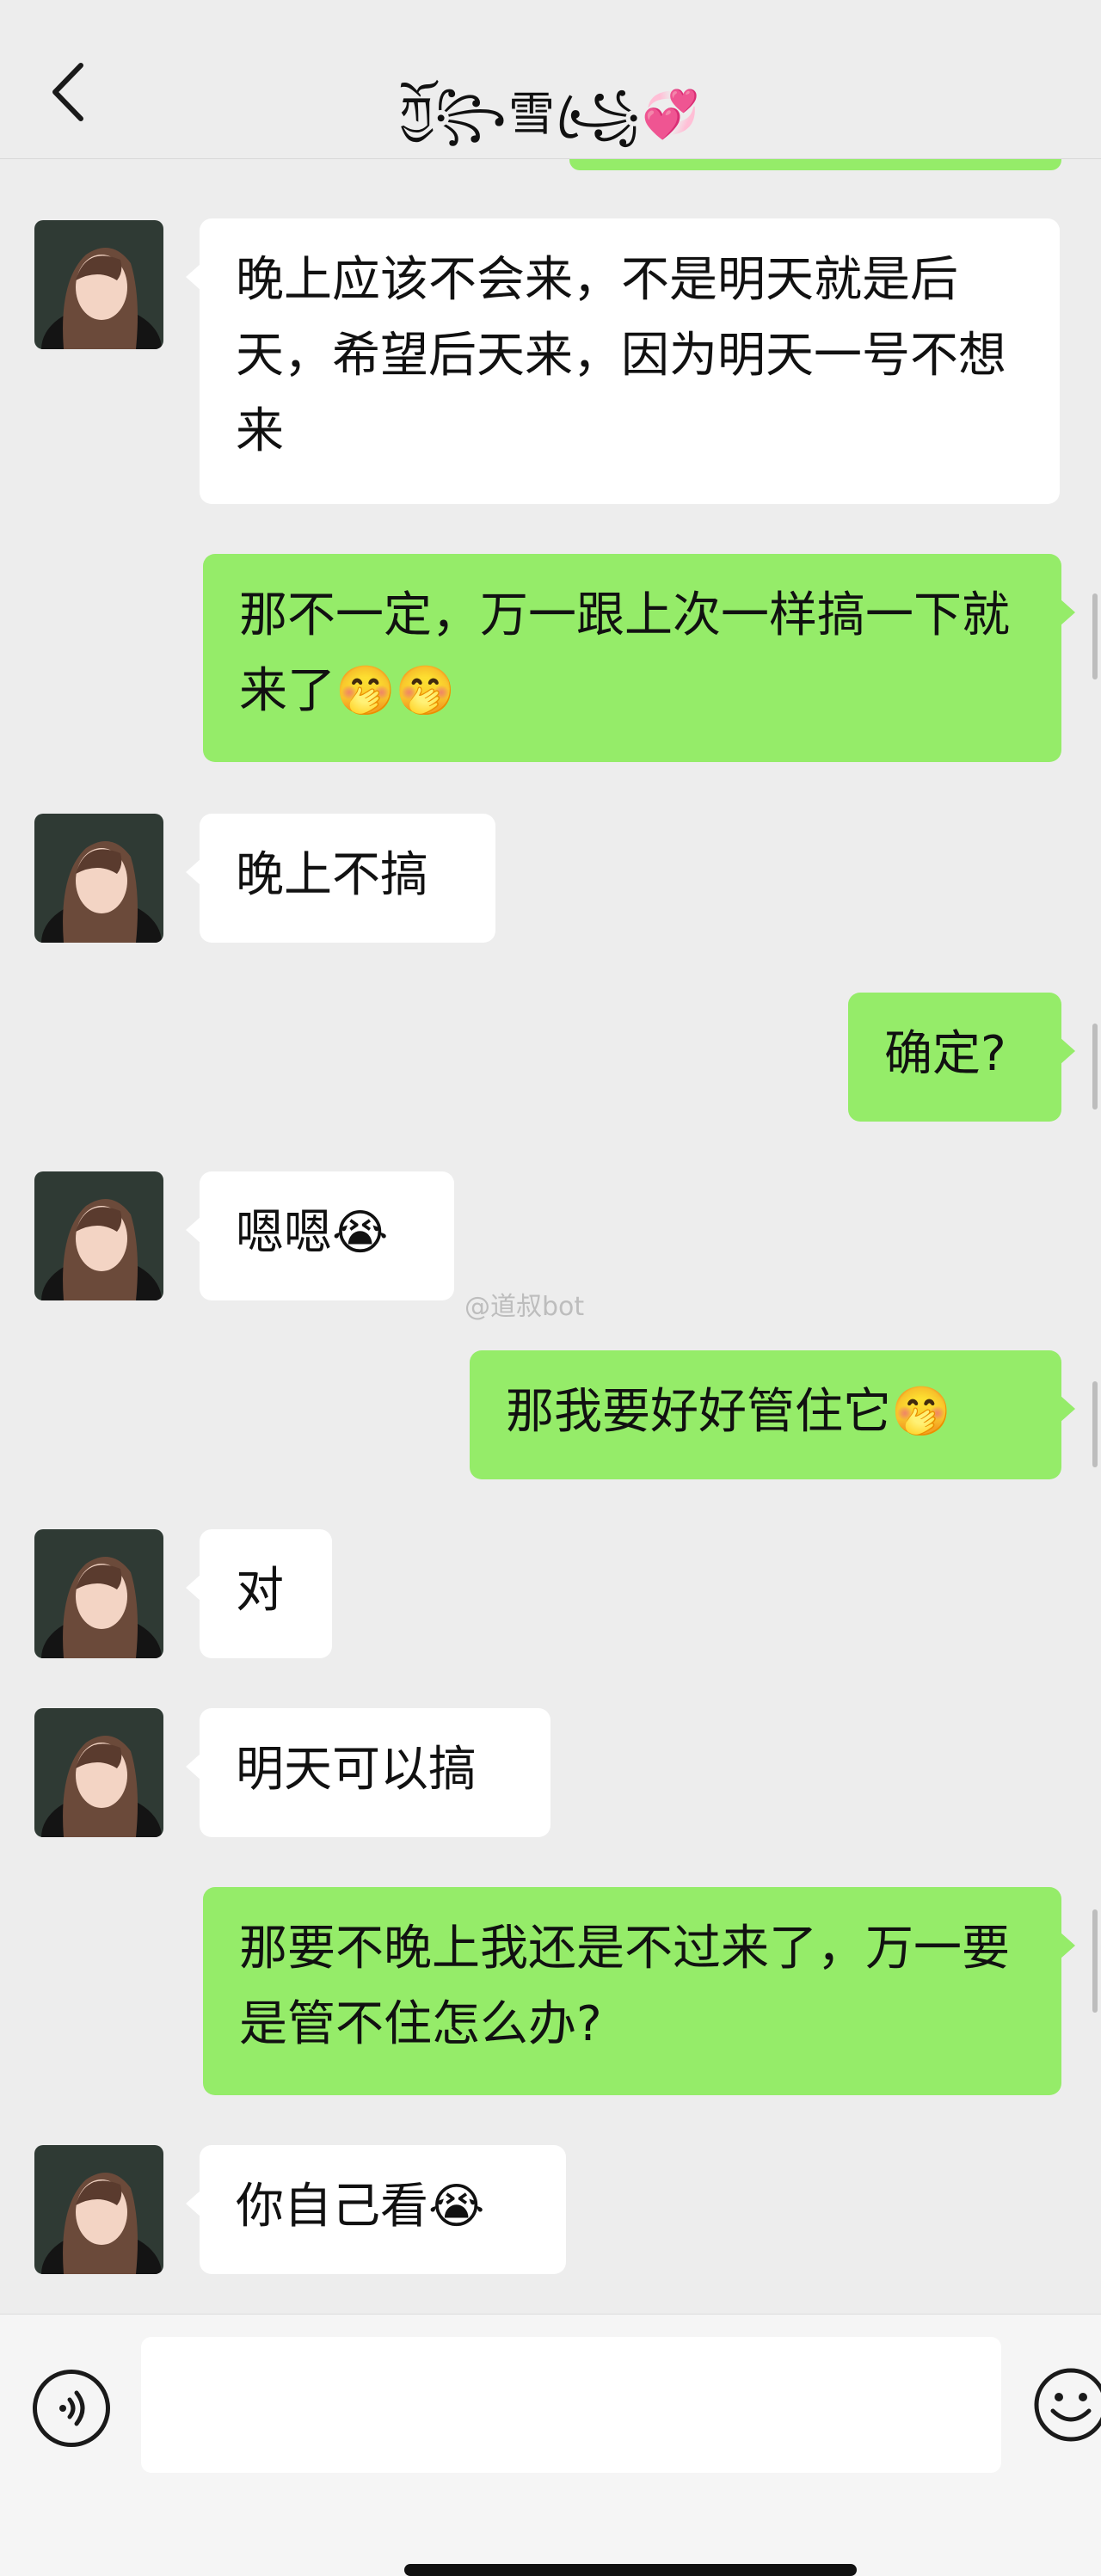 This screenshot has height=2576, width=1101. I want to click on chat-header: ཀྱོ꧂雪꧁ꦿ💞, so click(550, 79).